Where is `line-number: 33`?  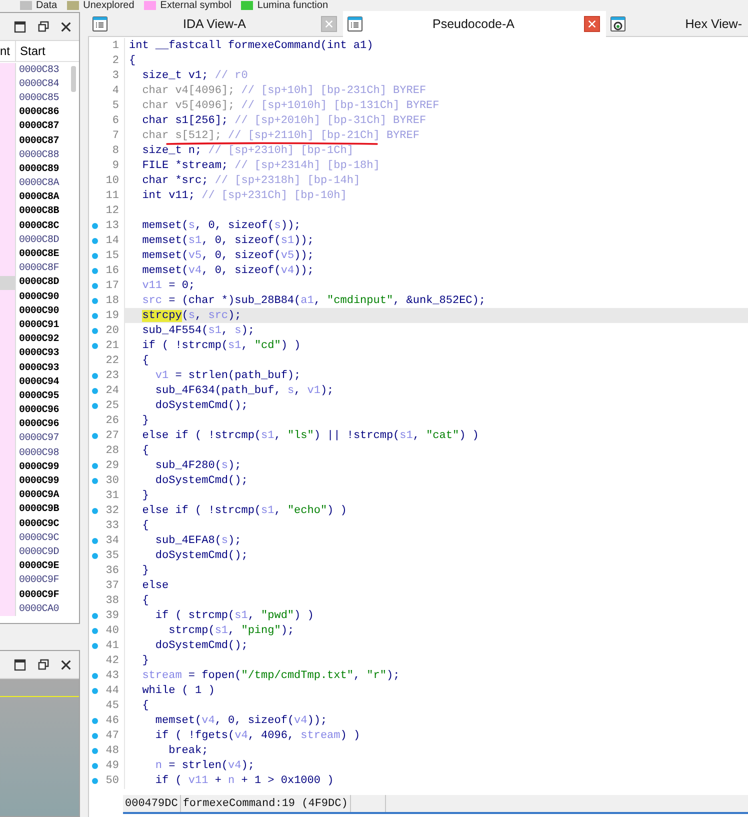 line-number: 33 is located at coordinates (113, 526).